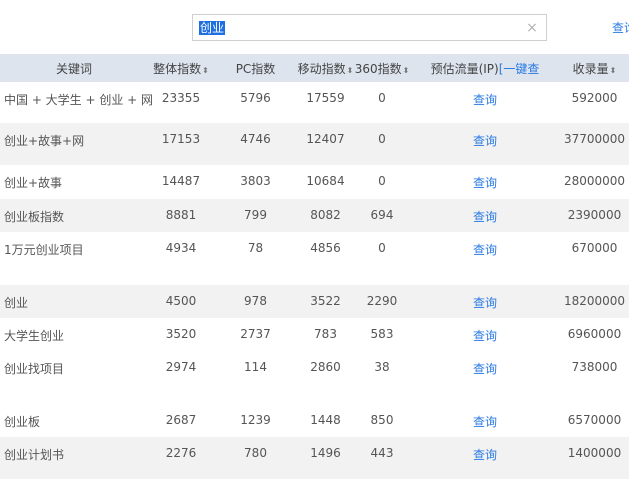 The width and height of the screenshot is (629, 479). Describe the element at coordinates (382, 215) in the screenshot. I see `360-cell: 694` at that location.